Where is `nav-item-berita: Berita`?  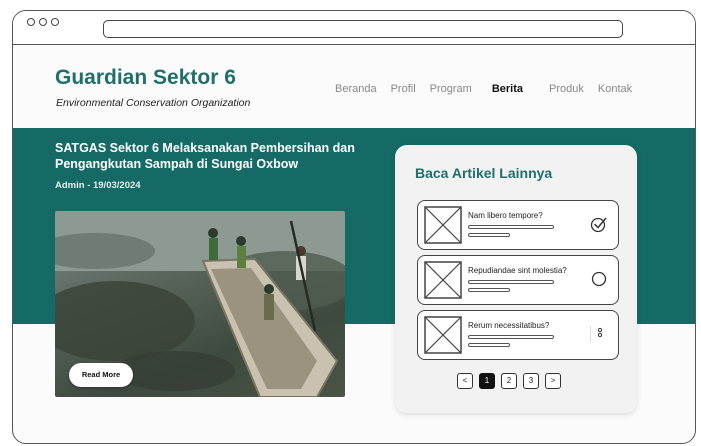
nav-item-berita: Berita is located at coordinates (507, 89).